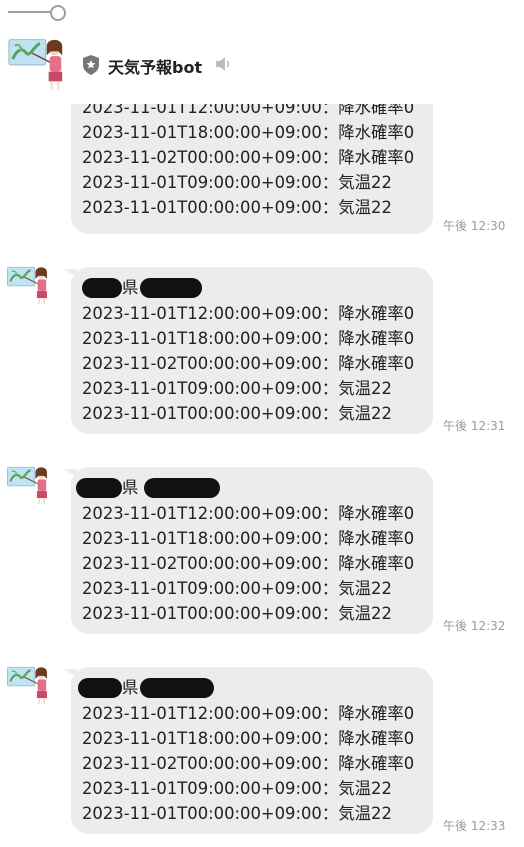 The width and height of the screenshot is (524, 847). What do you see at coordinates (474, 226) in the screenshot?
I see `message-time: 午後 12:30` at bounding box center [474, 226].